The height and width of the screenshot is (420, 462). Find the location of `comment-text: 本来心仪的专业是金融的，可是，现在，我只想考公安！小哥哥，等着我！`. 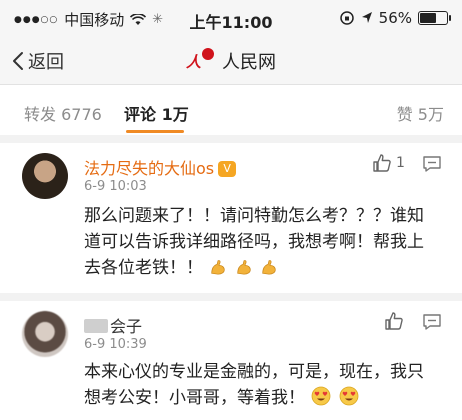

comment-text: 本来心仪的专业是金融的，可是，现在，我只想考公安！小哥哥，等着我！ is located at coordinates (259, 385).